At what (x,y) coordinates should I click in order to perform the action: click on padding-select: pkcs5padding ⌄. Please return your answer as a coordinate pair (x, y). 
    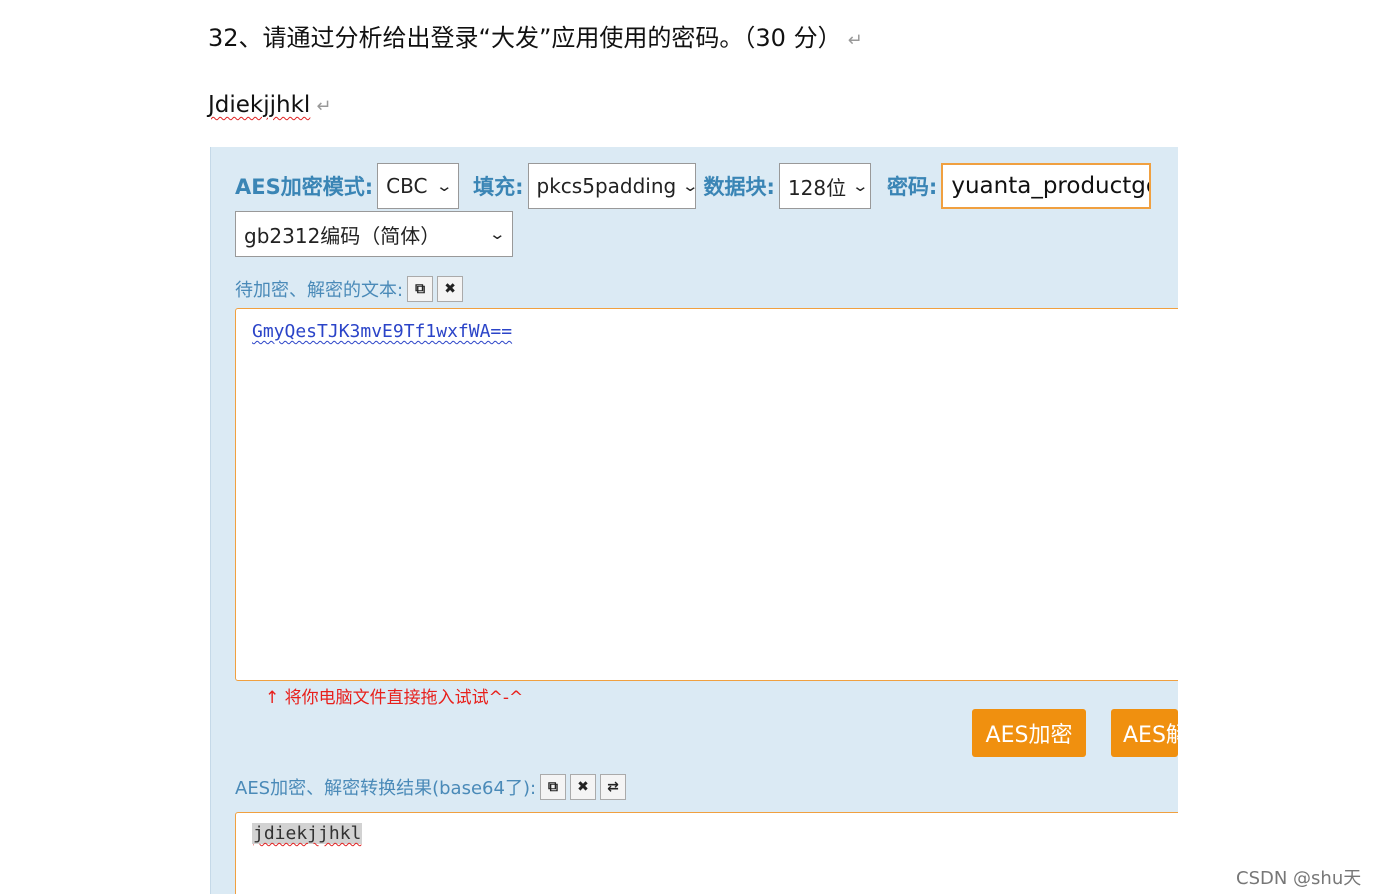
    Looking at the image, I should click on (613, 186).